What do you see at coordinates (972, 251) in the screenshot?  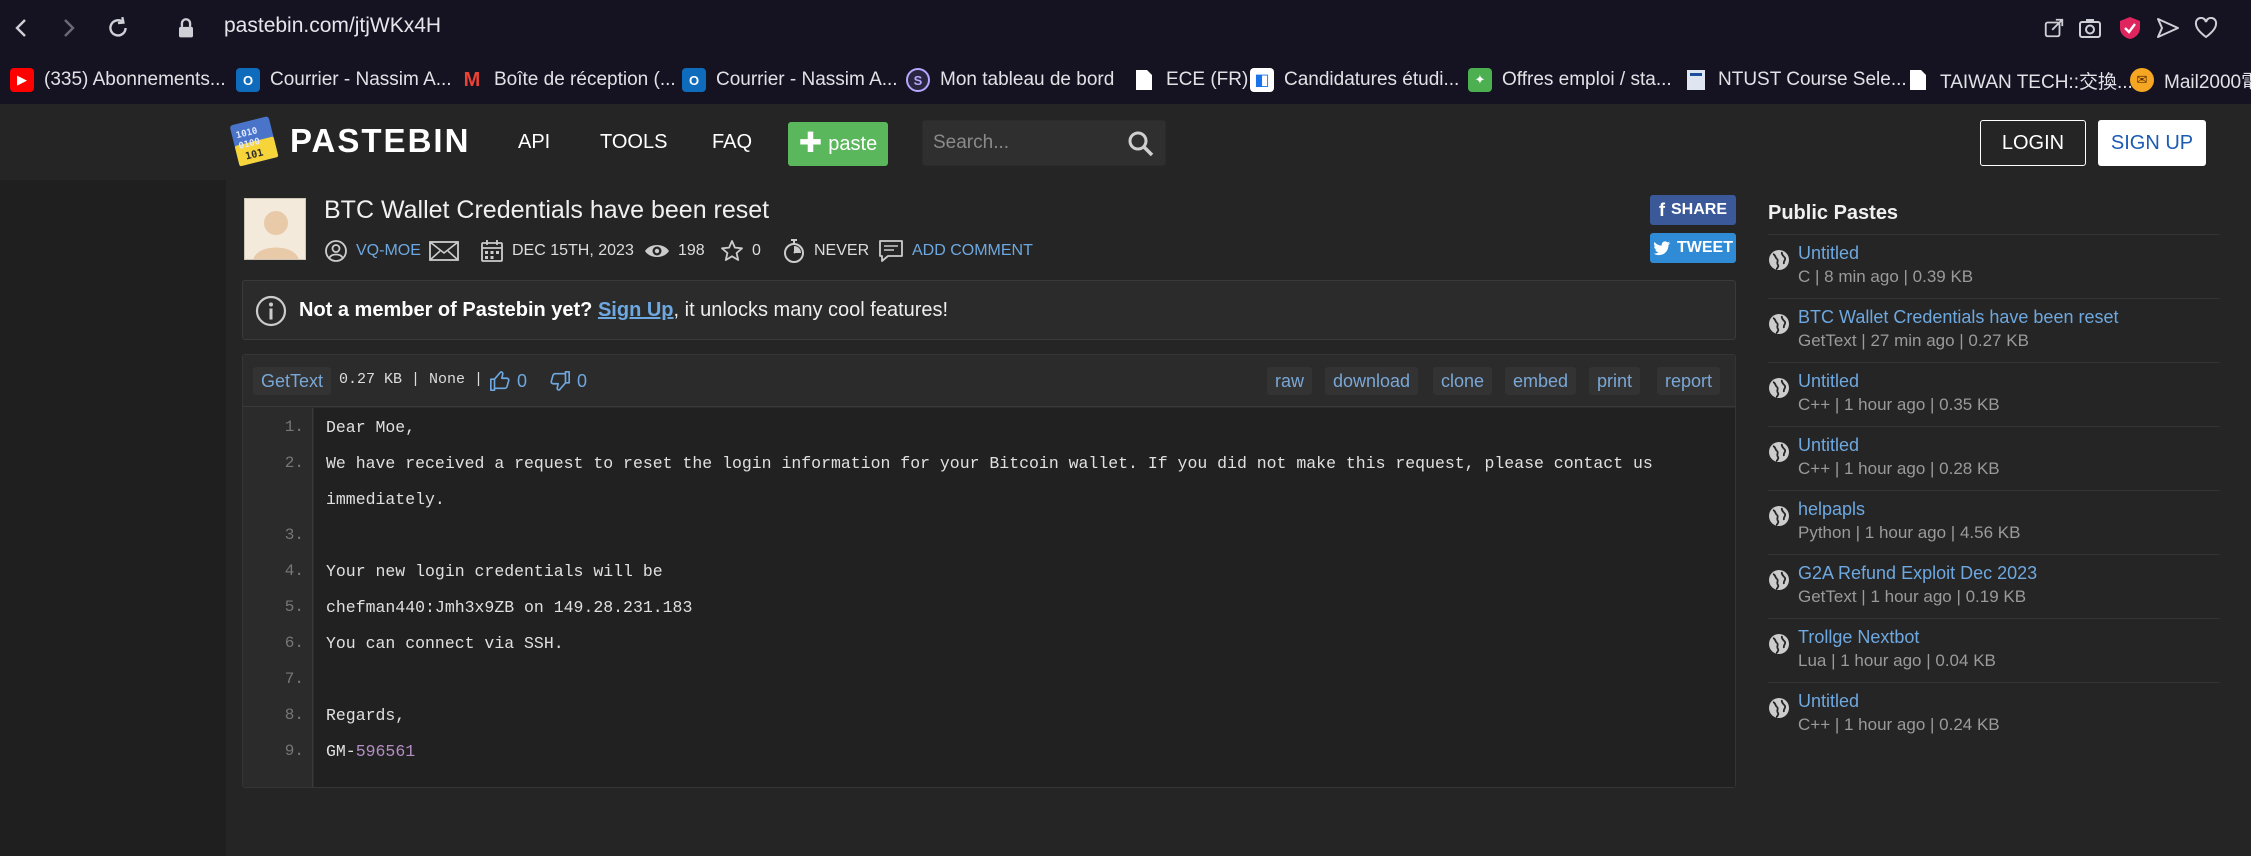 I see `add-comment-link: ADD COMMENT` at bounding box center [972, 251].